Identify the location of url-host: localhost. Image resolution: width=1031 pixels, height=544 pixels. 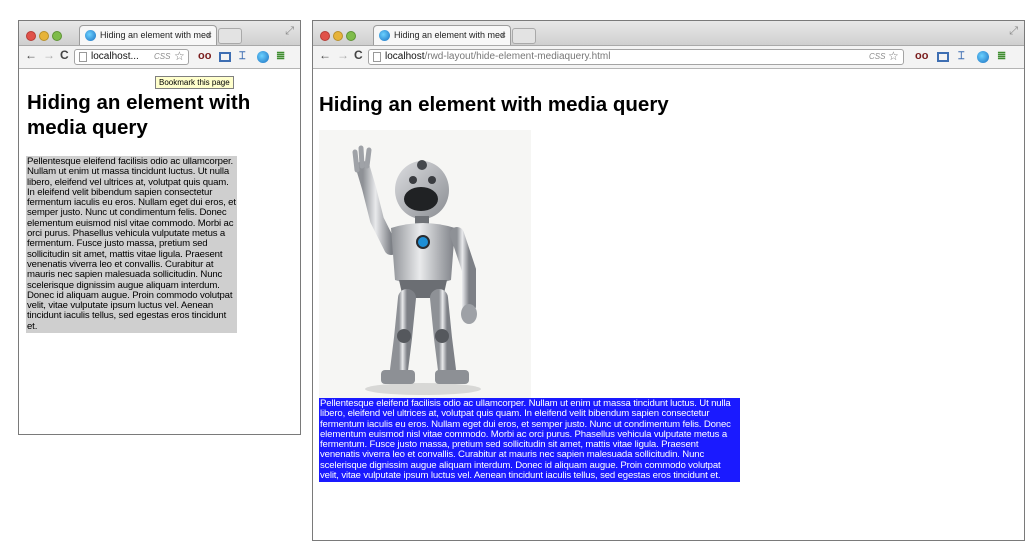
(405, 56).